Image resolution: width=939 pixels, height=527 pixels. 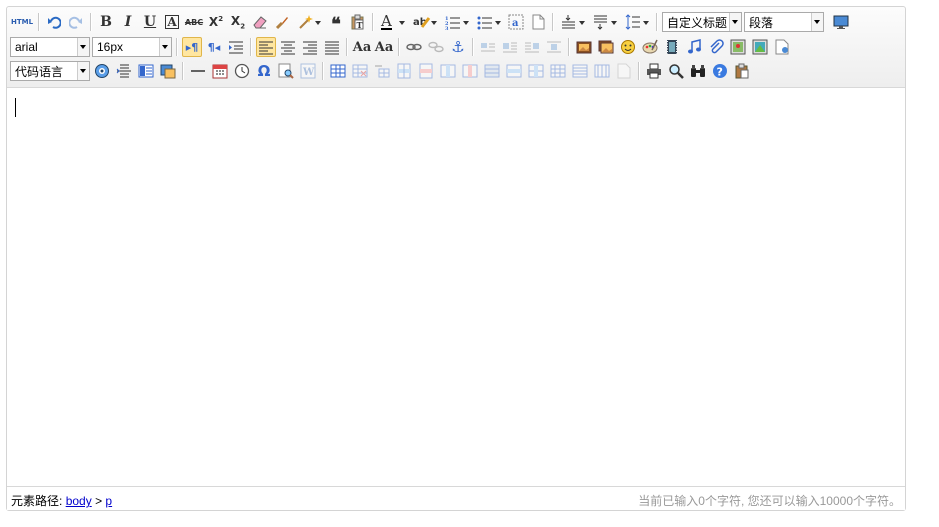 I want to click on underline-button: U, so click(x=150, y=22).